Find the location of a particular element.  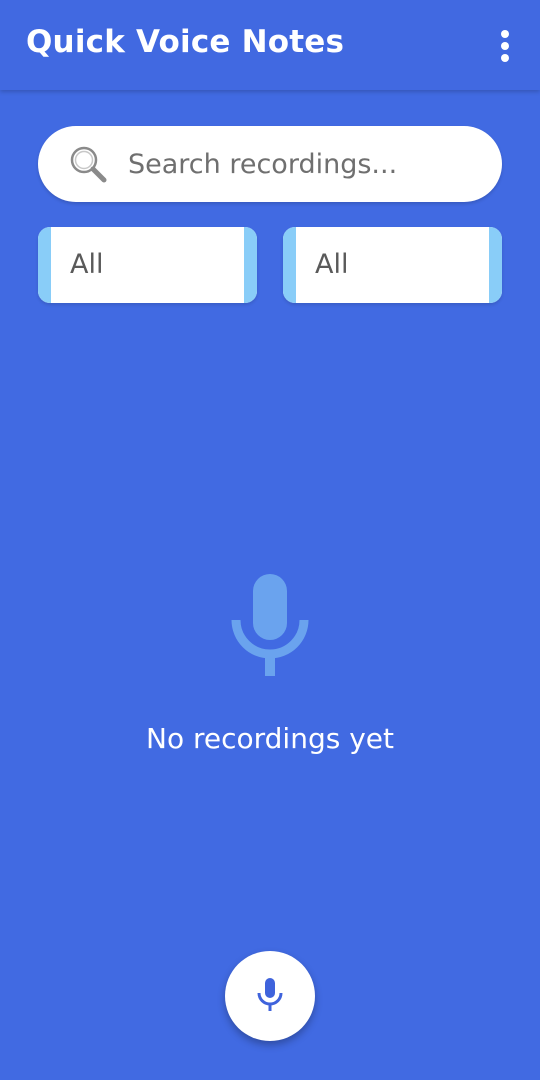

search-icon is located at coordinates (88, 164).